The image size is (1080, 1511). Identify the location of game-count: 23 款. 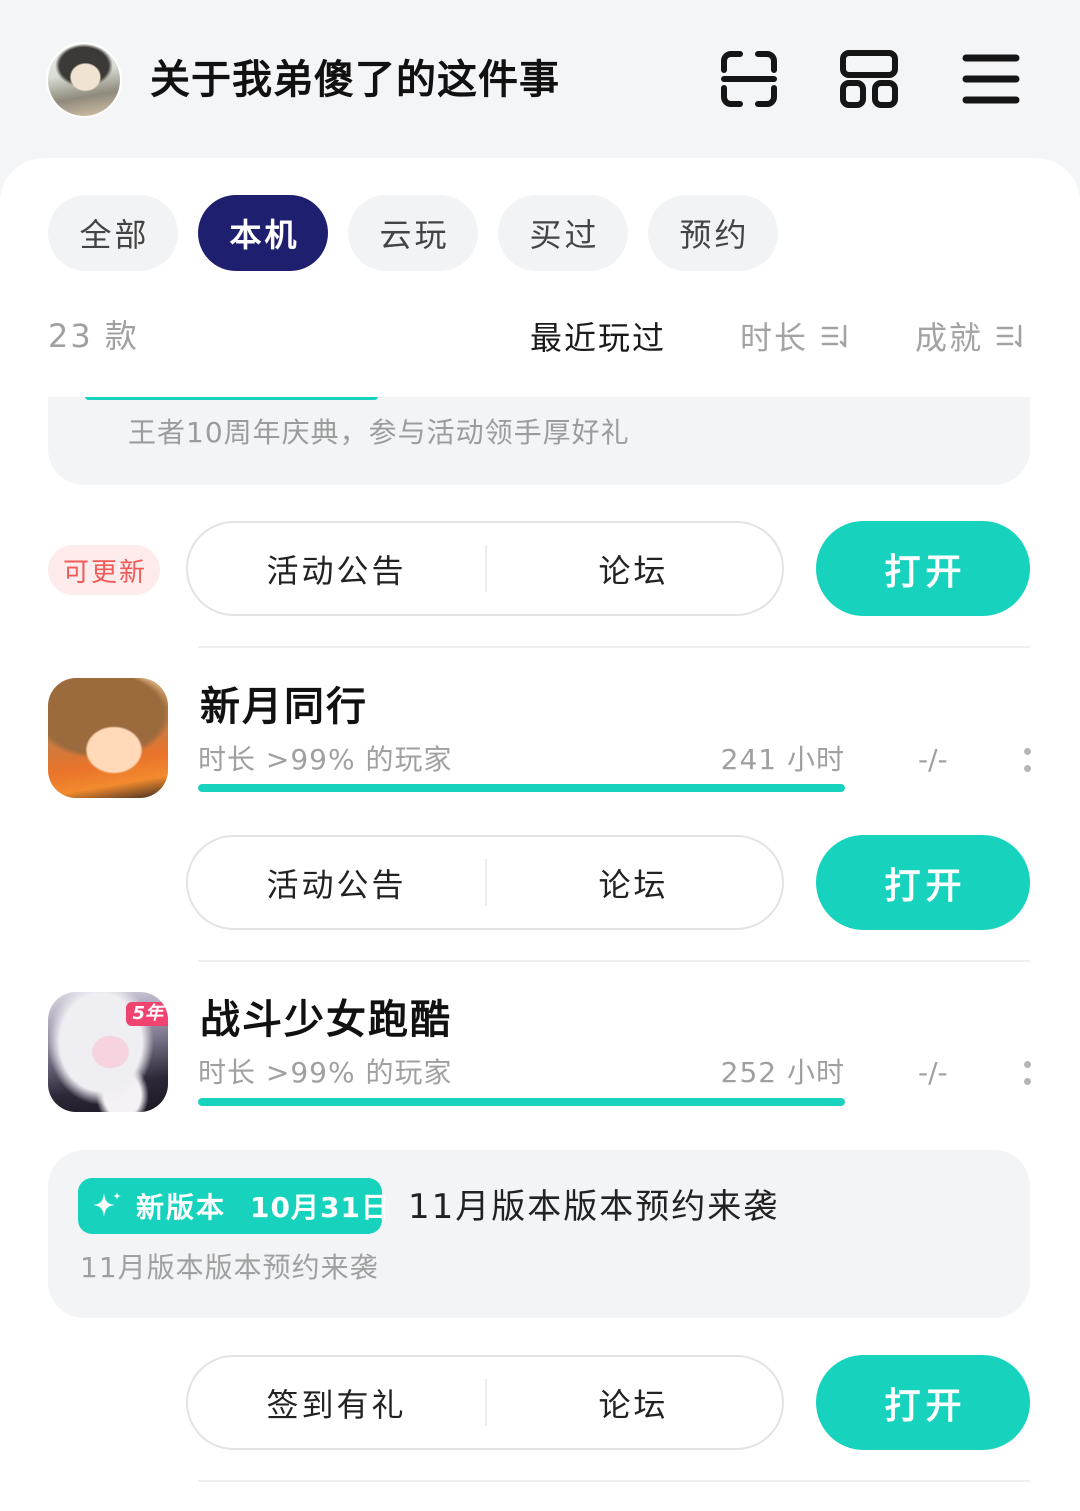
(93, 336).